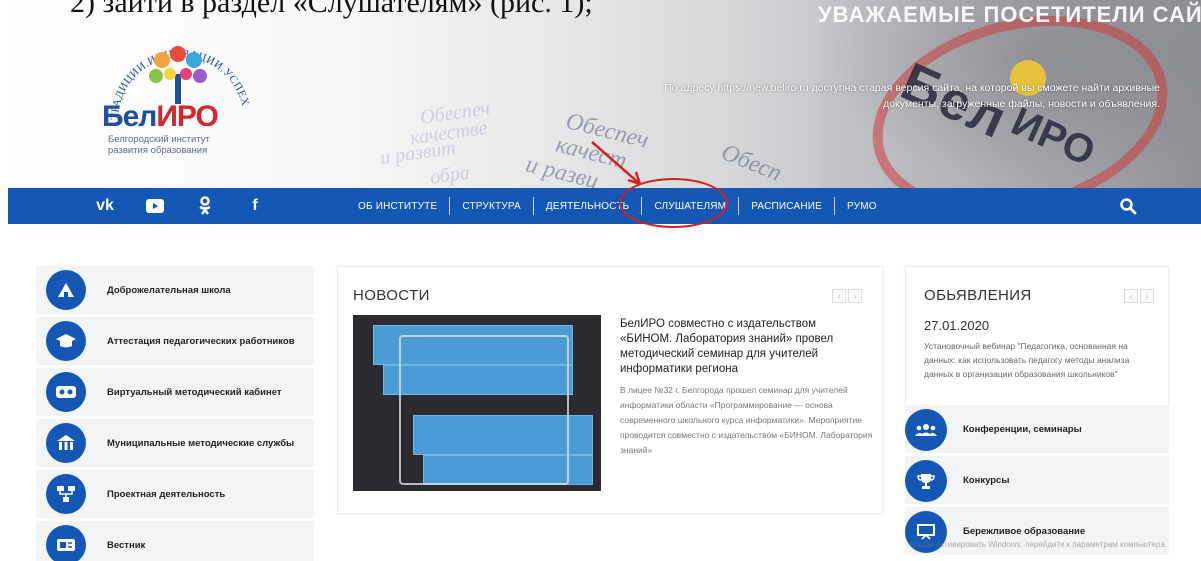 The width and height of the screenshot is (1201, 561). I want to click on announcements-next-button: ›, so click(1147, 296).